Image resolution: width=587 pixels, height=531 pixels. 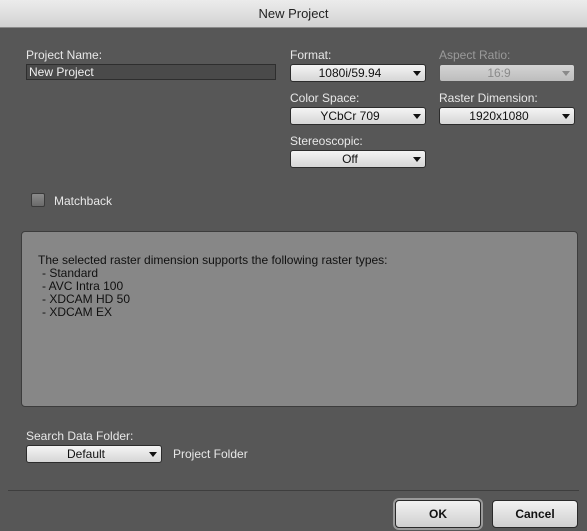 What do you see at coordinates (350, 159) in the screenshot?
I see `stereoscopic-value: Off` at bounding box center [350, 159].